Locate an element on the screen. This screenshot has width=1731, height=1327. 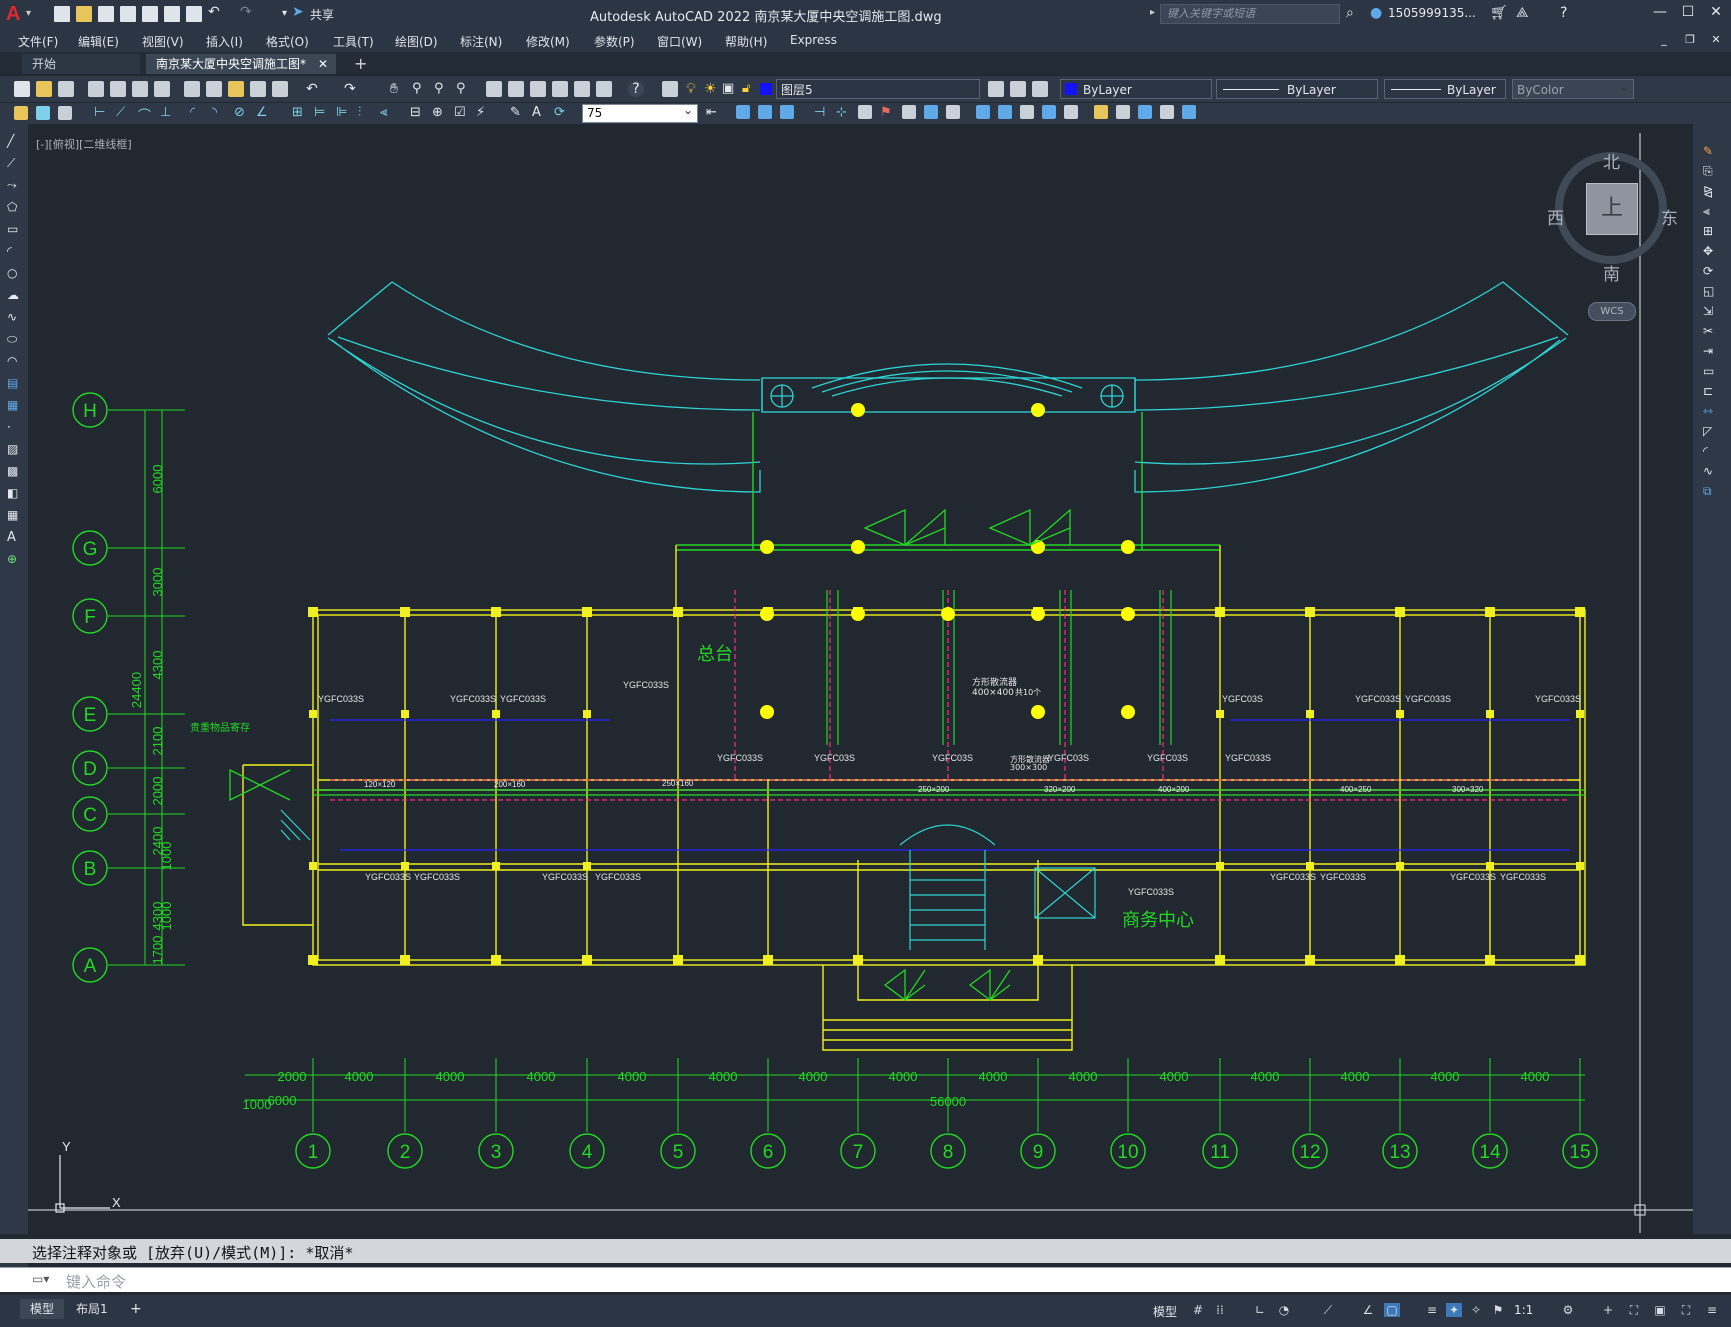
dim-break-icon: ⫷ is located at coordinates (388, 113).